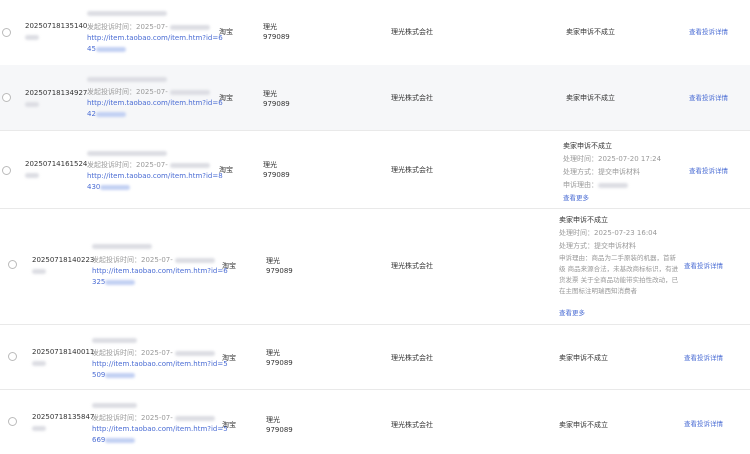 The width and height of the screenshot is (750, 454). Describe the element at coordinates (106, 114) in the screenshot. I see `item-link-cont: 42` at that location.